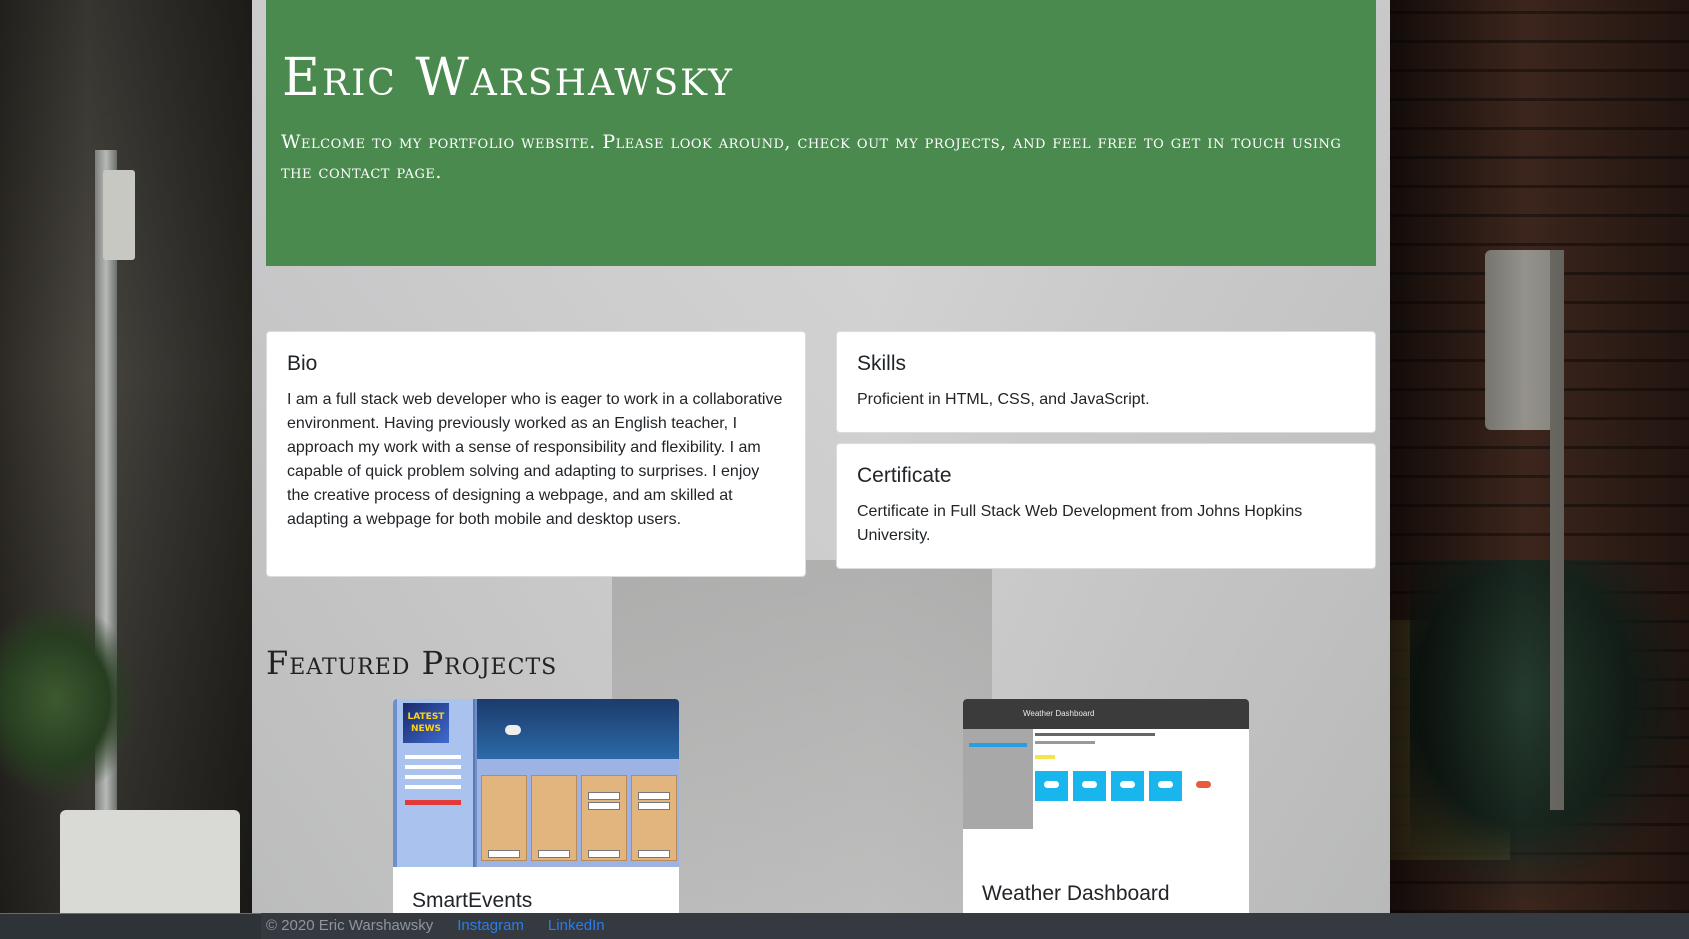  Describe the element at coordinates (1106, 714) in the screenshot. I see `weather-dashboard-bar: Weather Dashboard` at that location.